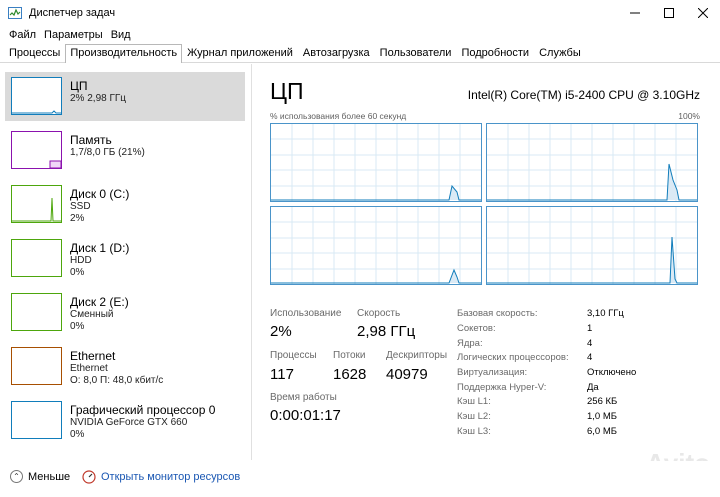 The width and height of the screenshot is (720, 497). What do you see at coordinates (35, 53) in the screenshot?
I see `tab-processes: Процессы` at bounding box center [35, 53].